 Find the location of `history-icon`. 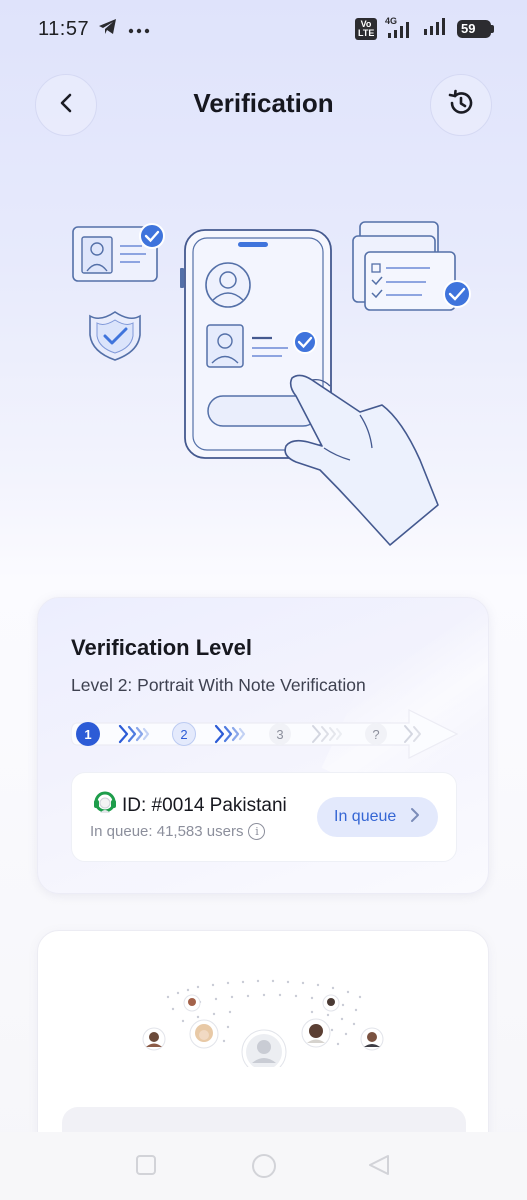

history-icon is located at coordinates (461, 105).